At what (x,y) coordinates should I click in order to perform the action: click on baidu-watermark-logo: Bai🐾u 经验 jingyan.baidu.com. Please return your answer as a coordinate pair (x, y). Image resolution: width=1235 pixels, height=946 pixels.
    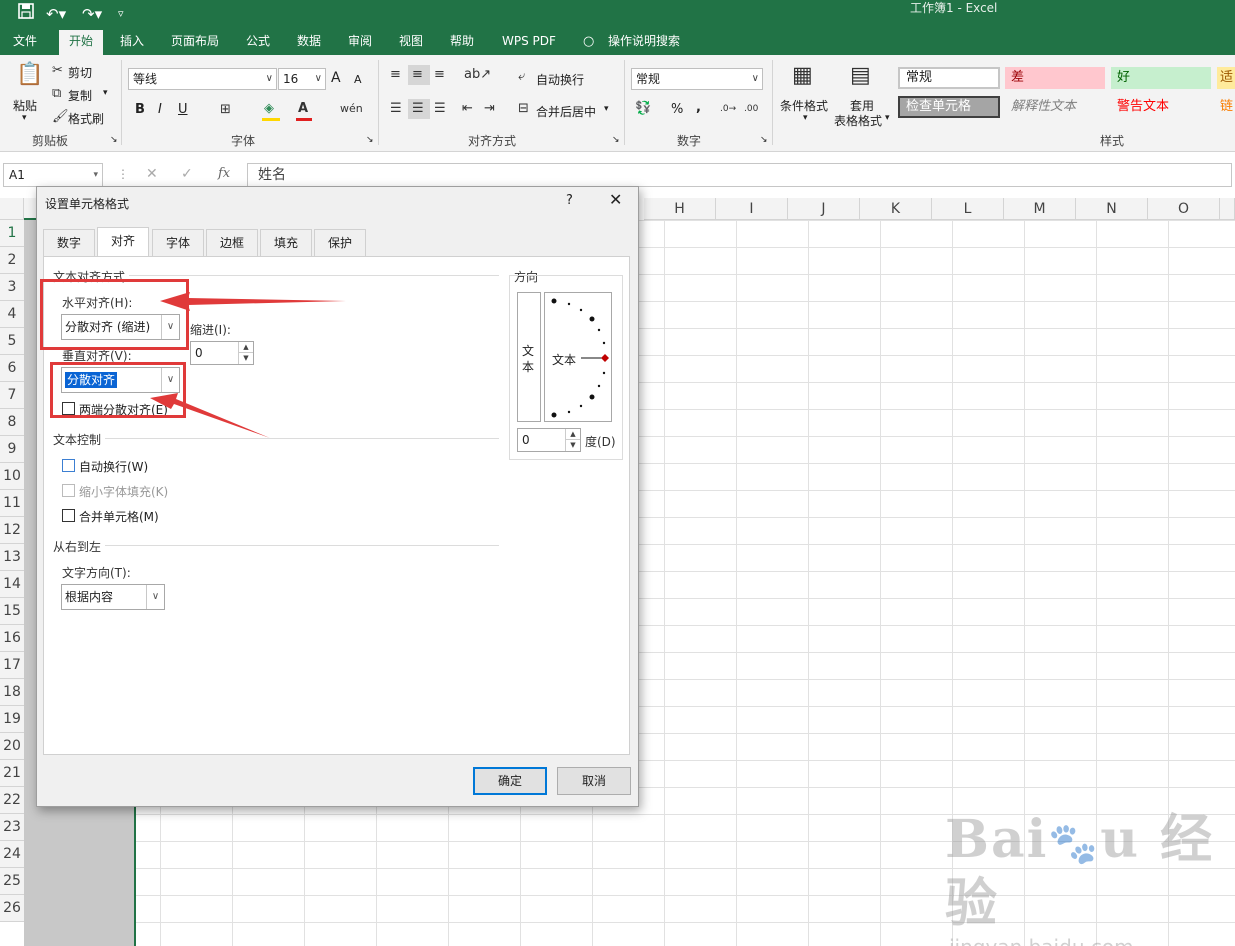
    Looking at the image, I should click on (1080, 877).